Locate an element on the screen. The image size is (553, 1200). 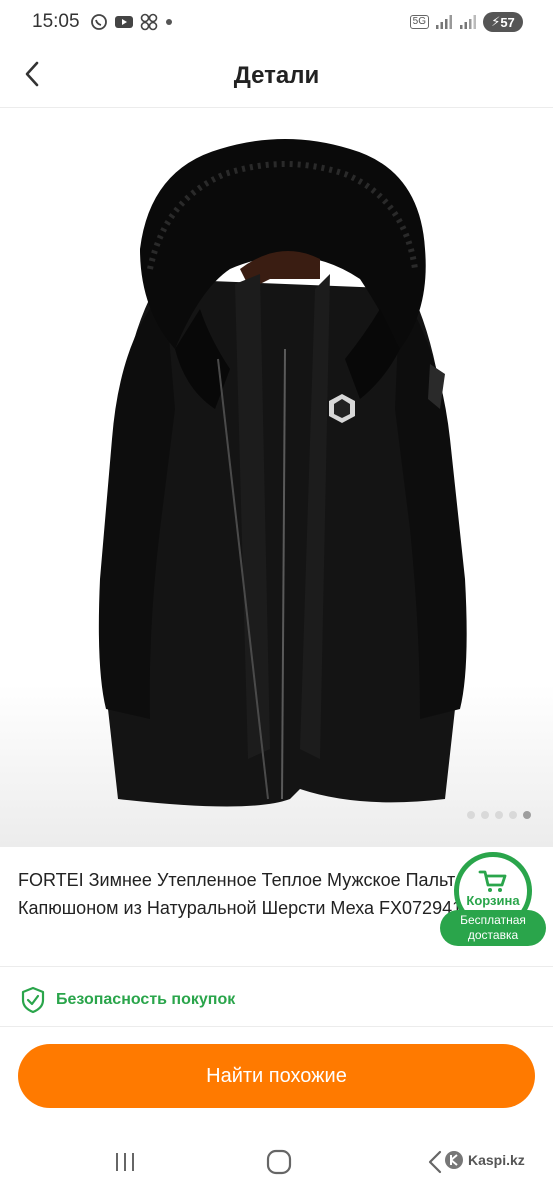
nav-back-icon is located at coordinates (435, 1162).